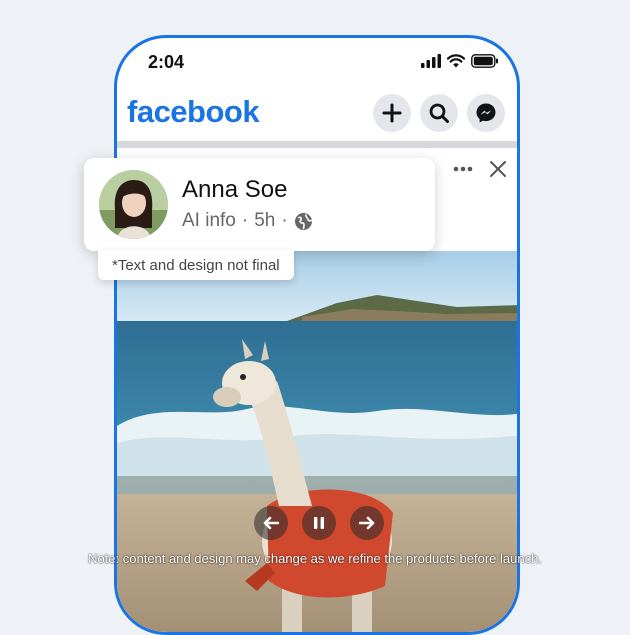 The height and width of the screenshot is (635, 630). Describe the element at coordinates (456, 61) in the screenshot. I see `wifi-icon` at that location.